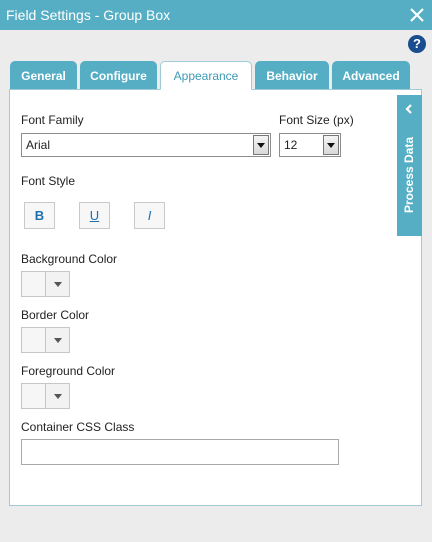  Describe the element at coordinates (206, 75) in the screenshot. I see `tab-appearance: Appearance` at that location.